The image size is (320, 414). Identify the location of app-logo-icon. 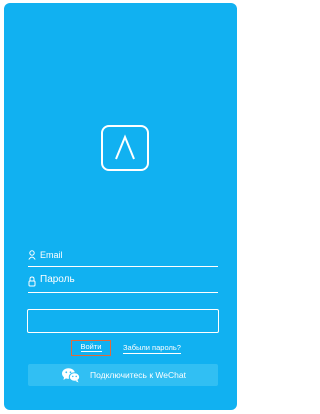
(125, 148).